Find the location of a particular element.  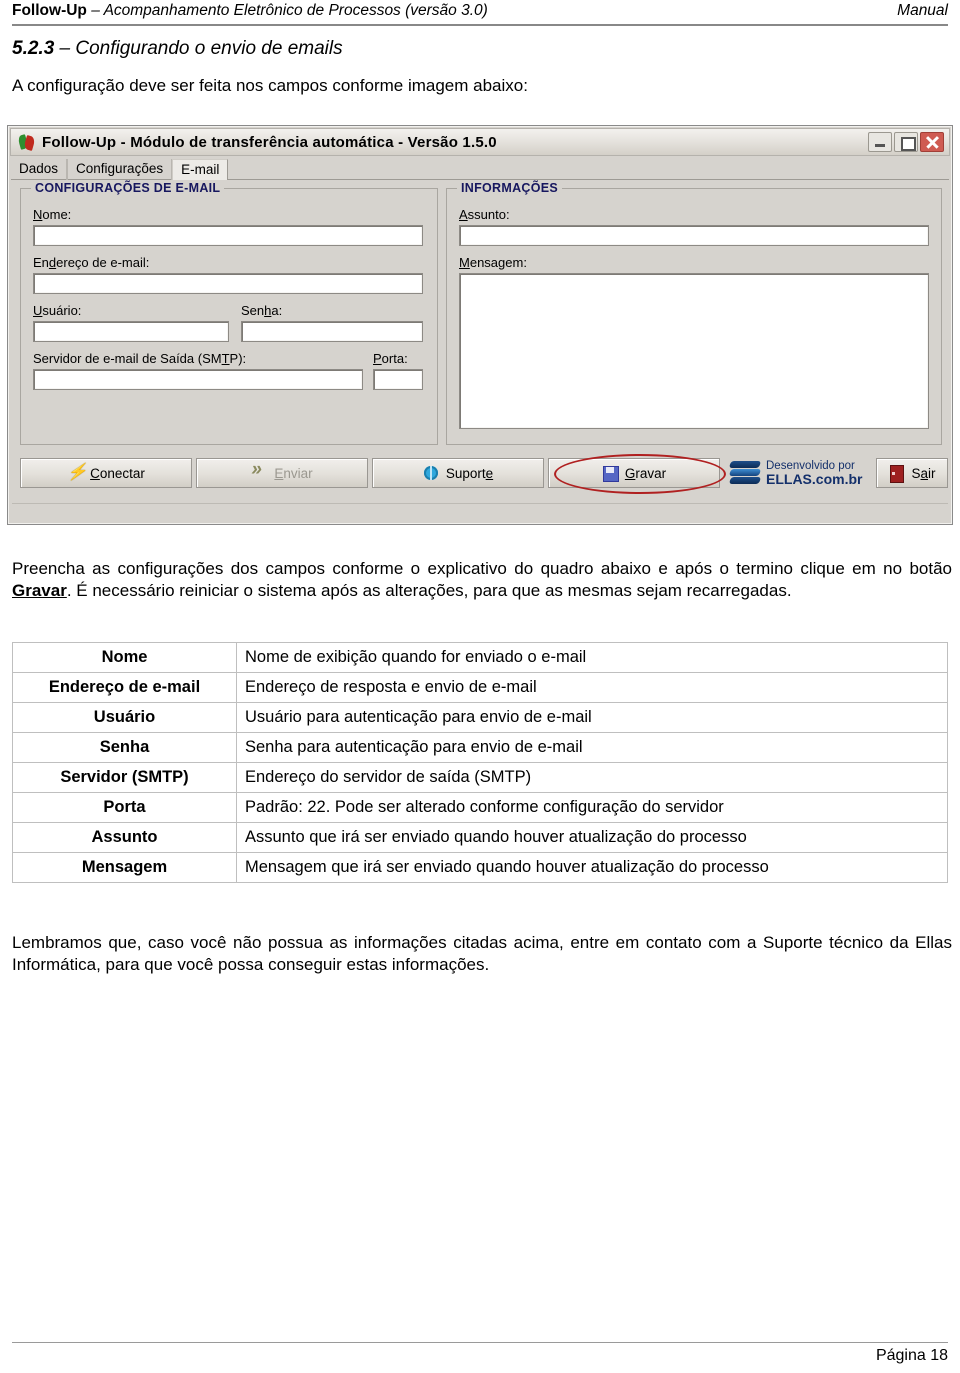

usuario-label: Usuário: is located at coordinates (57, 310).